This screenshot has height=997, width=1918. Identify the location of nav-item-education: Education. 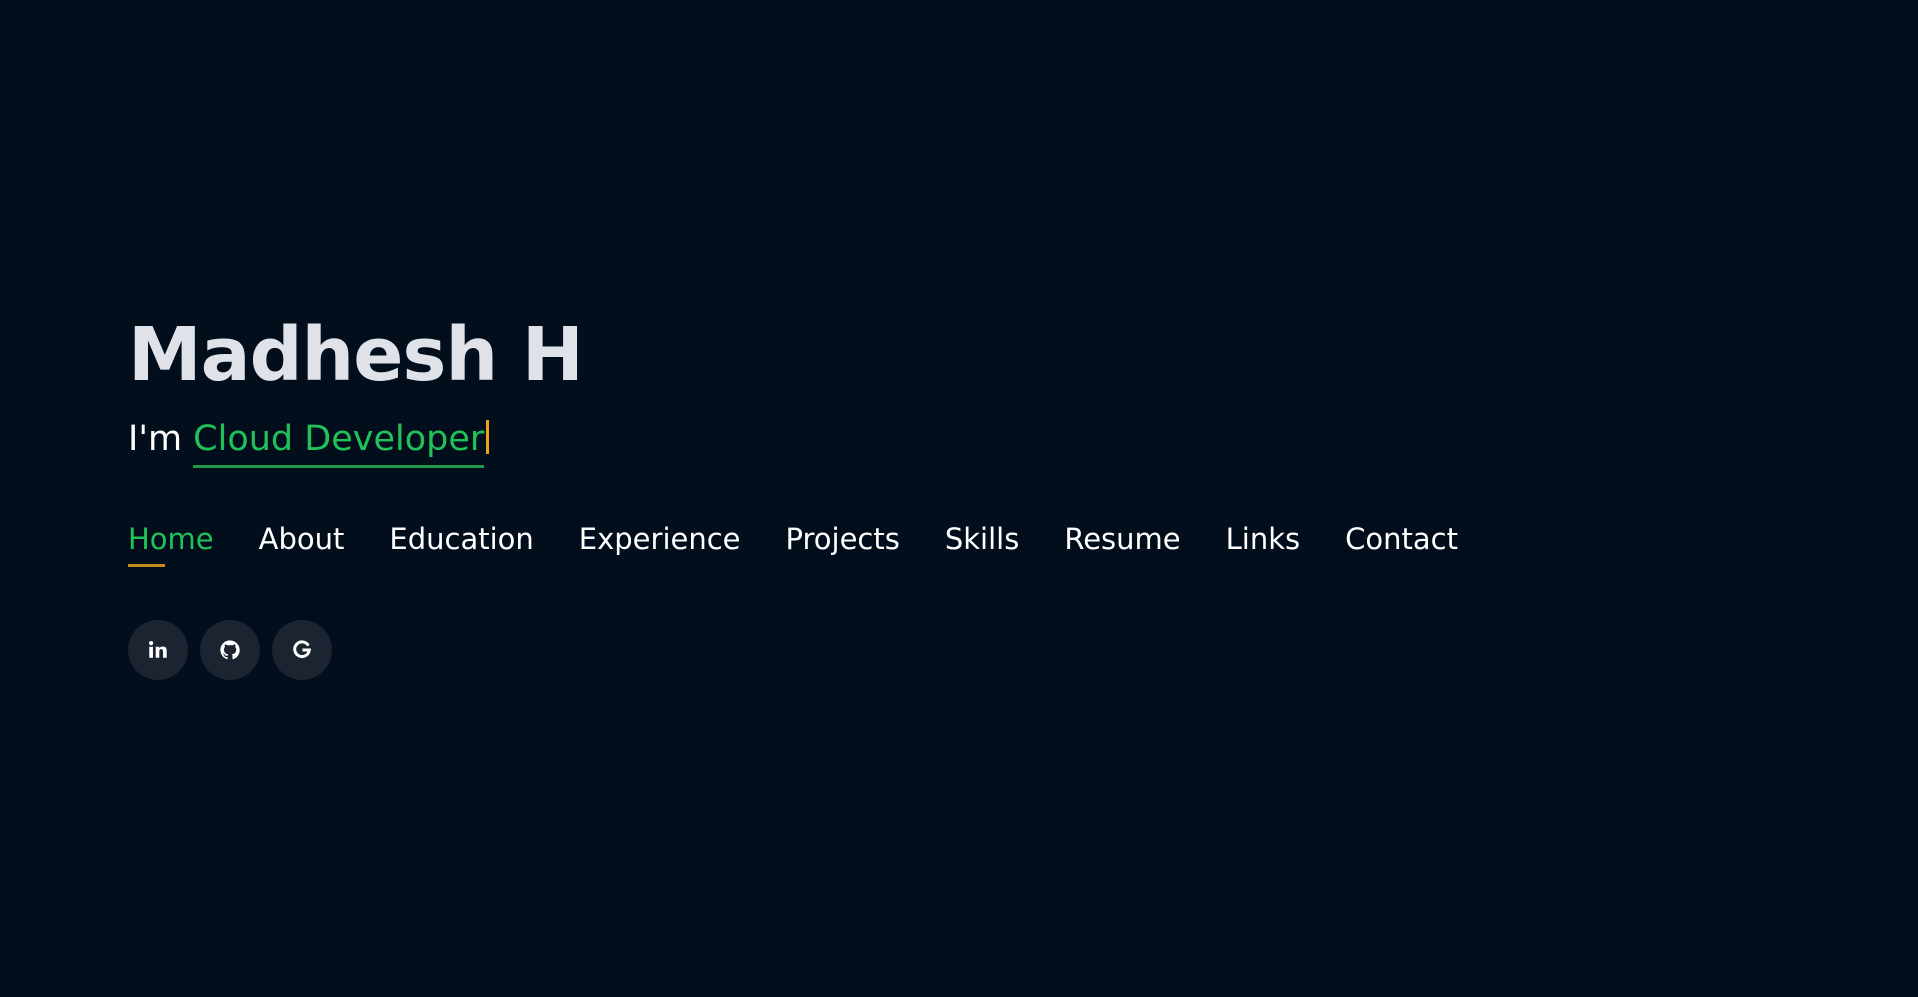
(461, 544).